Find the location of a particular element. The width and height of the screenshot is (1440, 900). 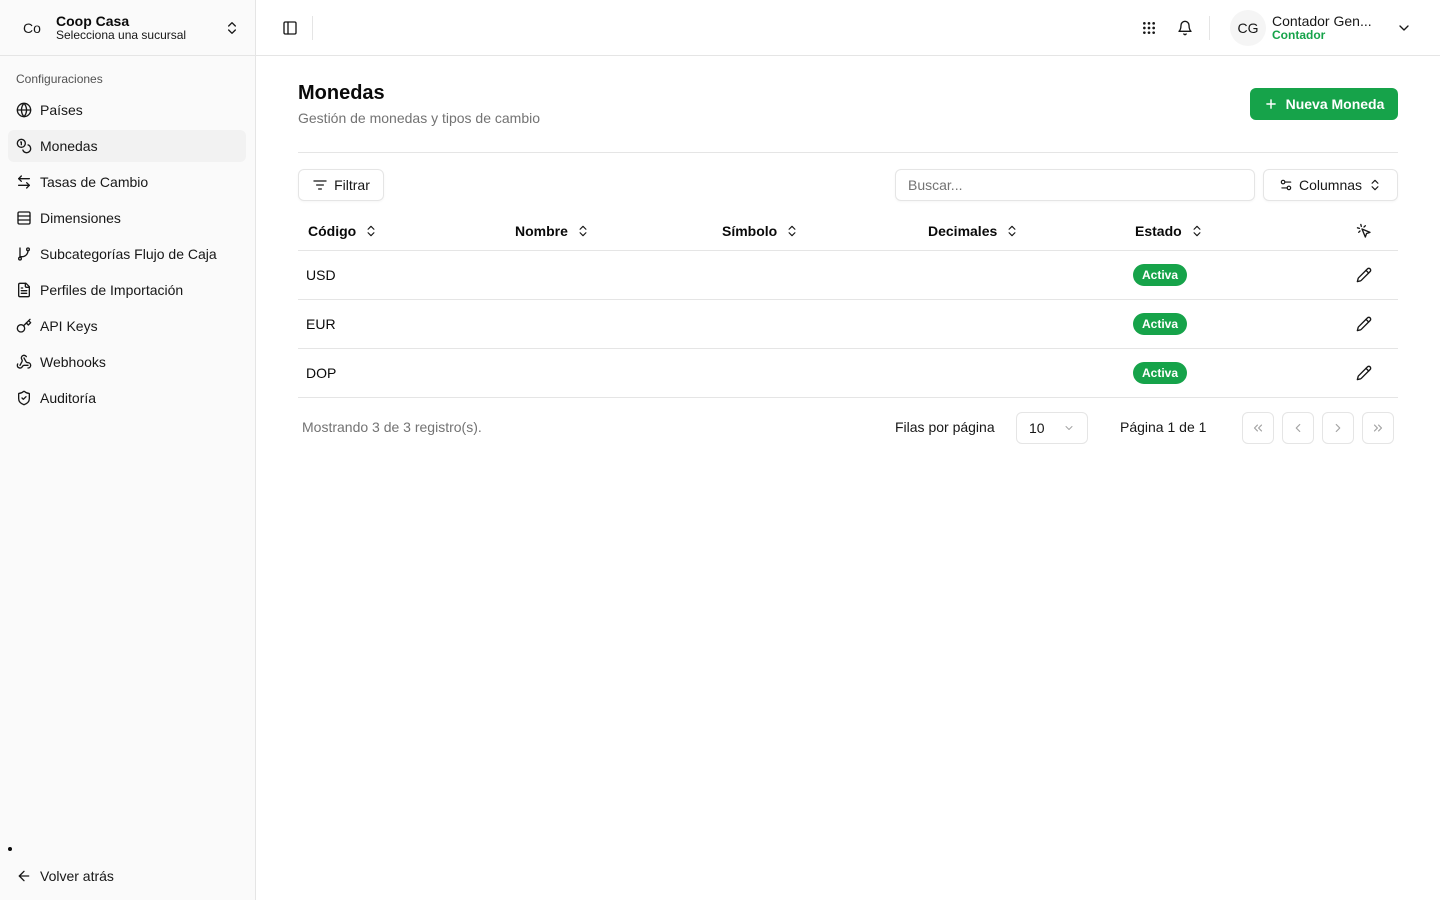

sidebar-item-auditoria: Auditoría is located at coordinates (127, 398).